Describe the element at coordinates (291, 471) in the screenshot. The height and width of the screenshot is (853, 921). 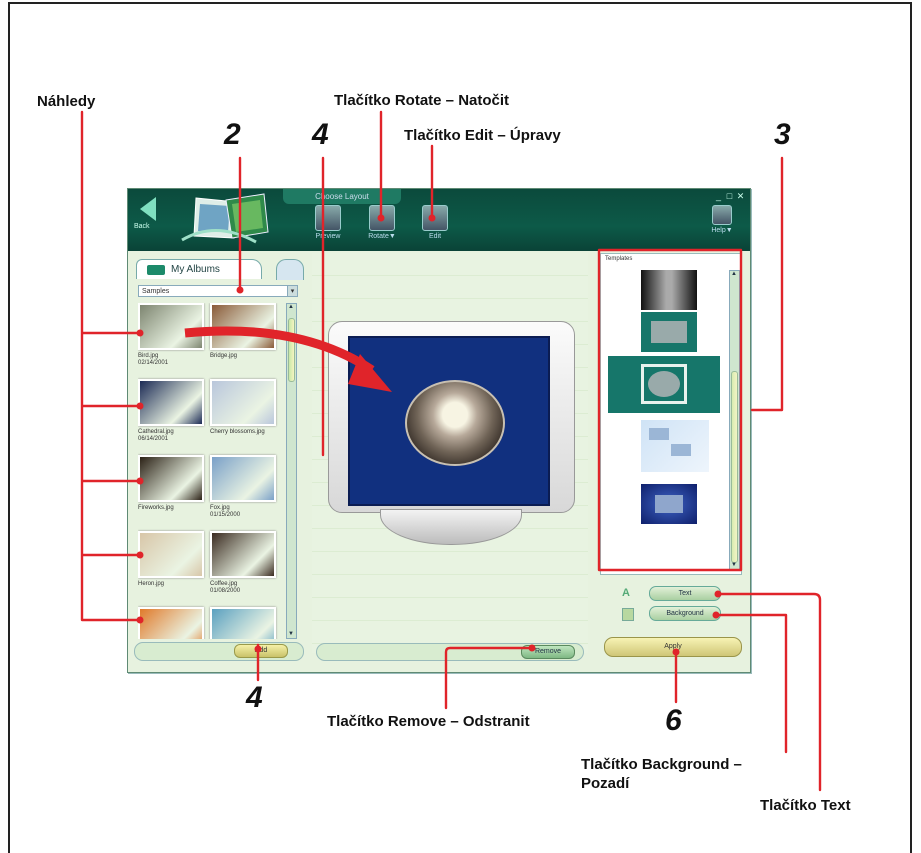
I see `thumbnail-scrollbar: ▲ ▼` at that location.